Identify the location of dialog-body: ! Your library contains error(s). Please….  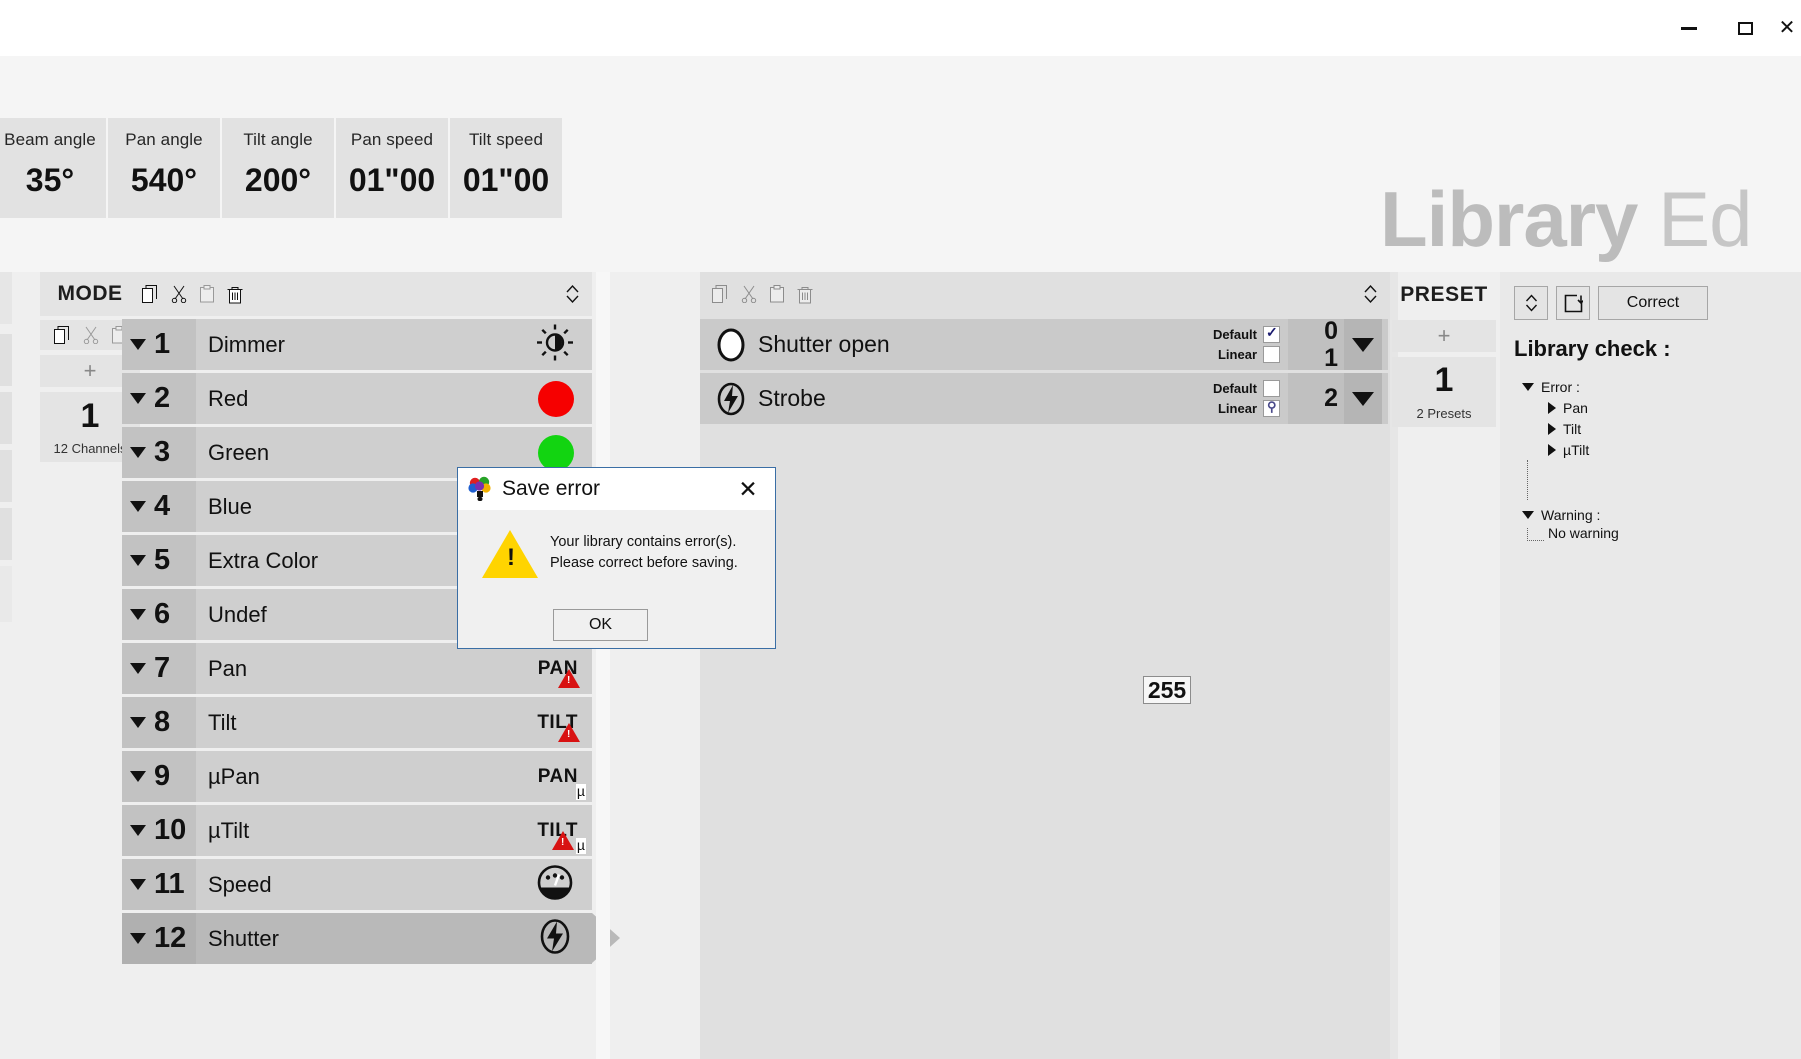
(616, 580).